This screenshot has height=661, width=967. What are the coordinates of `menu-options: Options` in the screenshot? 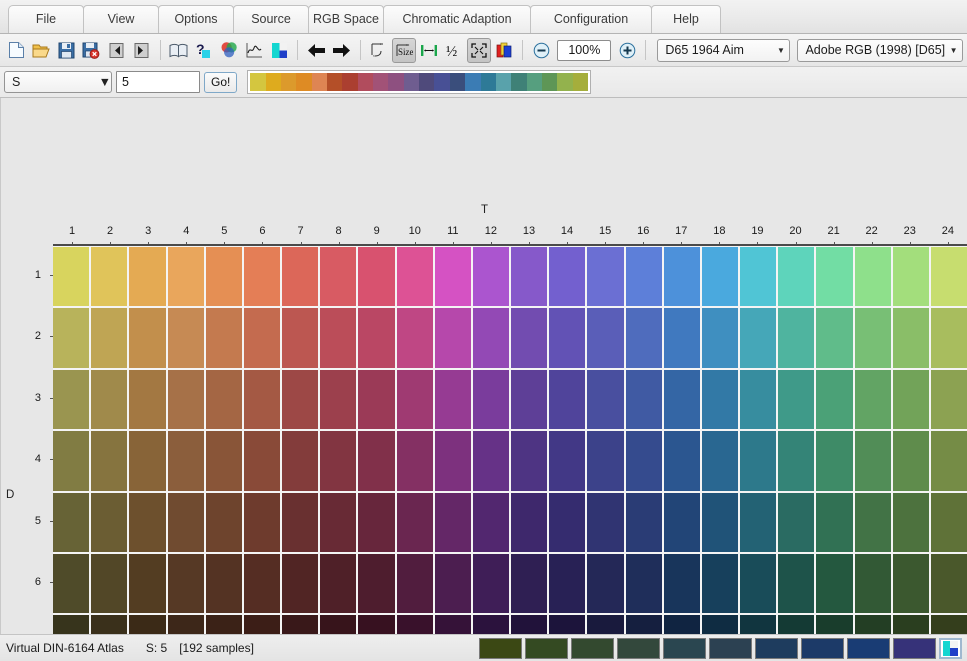 It's located at (196, 19).